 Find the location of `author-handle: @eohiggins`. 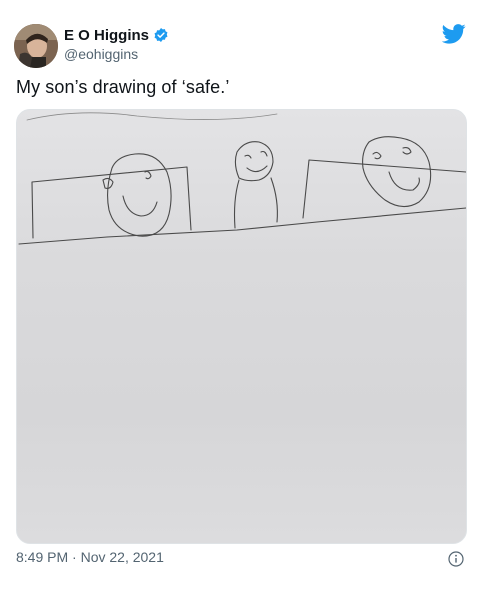

author-handle: @eohiggins is located at coordinates (116, 54).